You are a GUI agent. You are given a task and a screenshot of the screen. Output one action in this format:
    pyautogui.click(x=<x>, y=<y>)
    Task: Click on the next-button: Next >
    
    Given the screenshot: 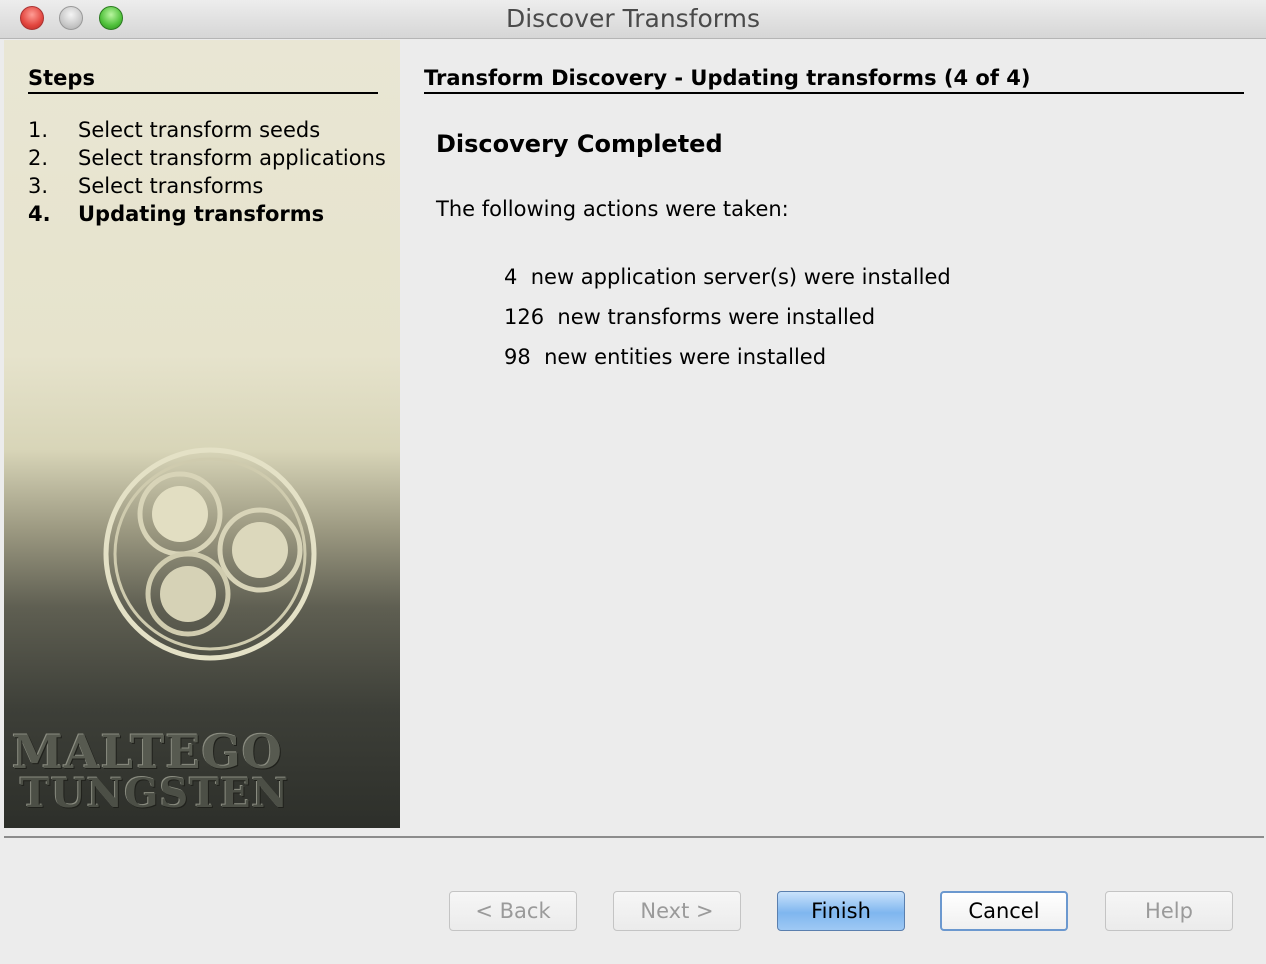 What is the action you would take?
    pyautogui.click(x=677, y=911)
    